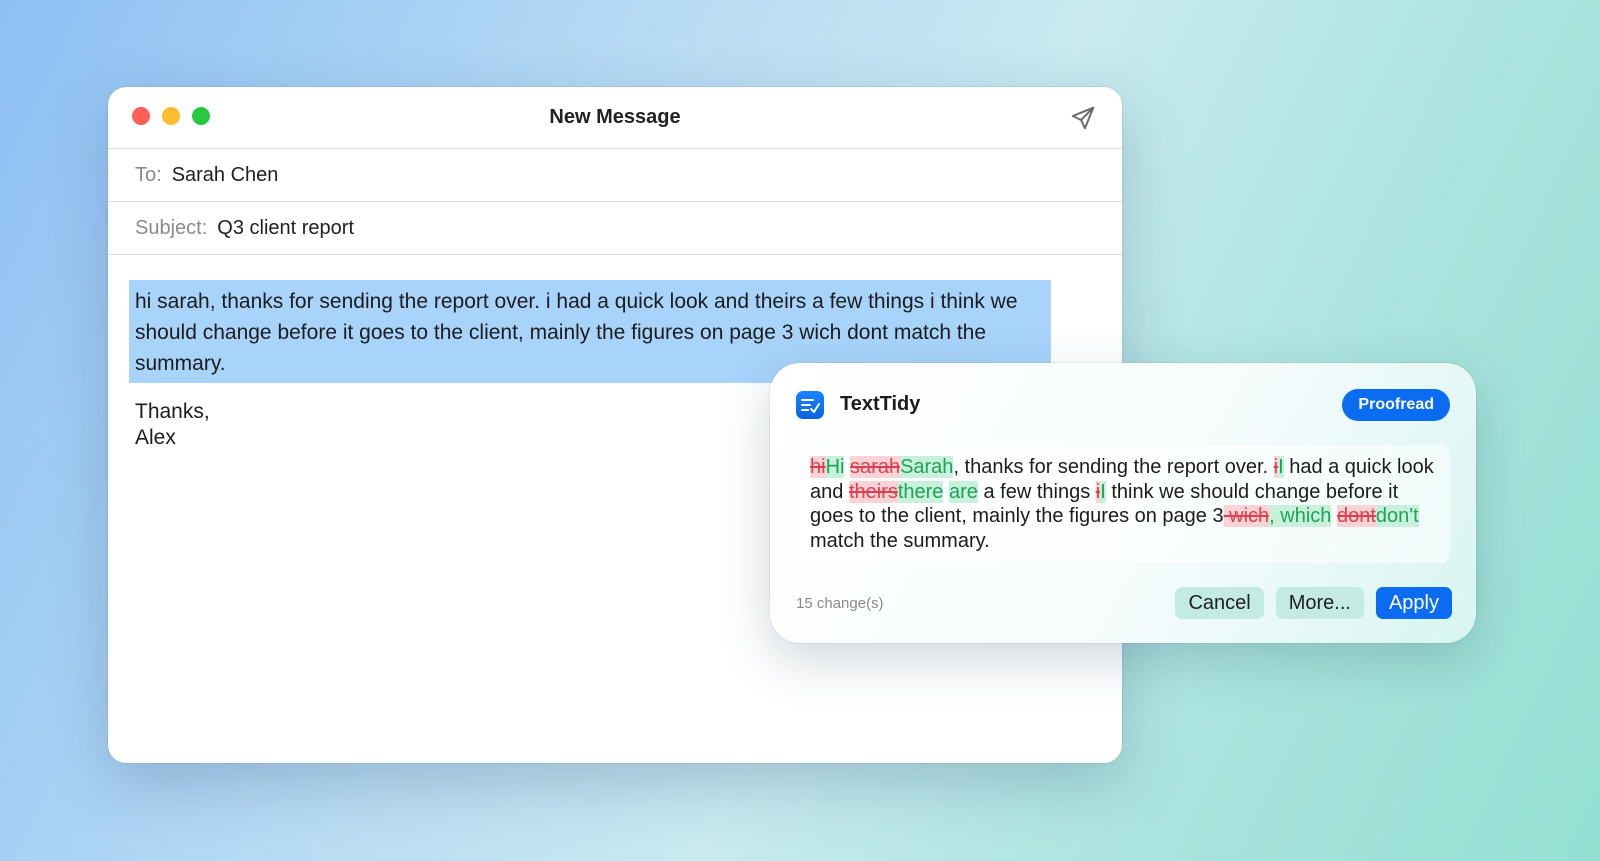 The width and height of the screenshot is (1600, 861). Describe the element at coordinates (148, 174) in the screenshot. I see `to-label: To:` at that location.